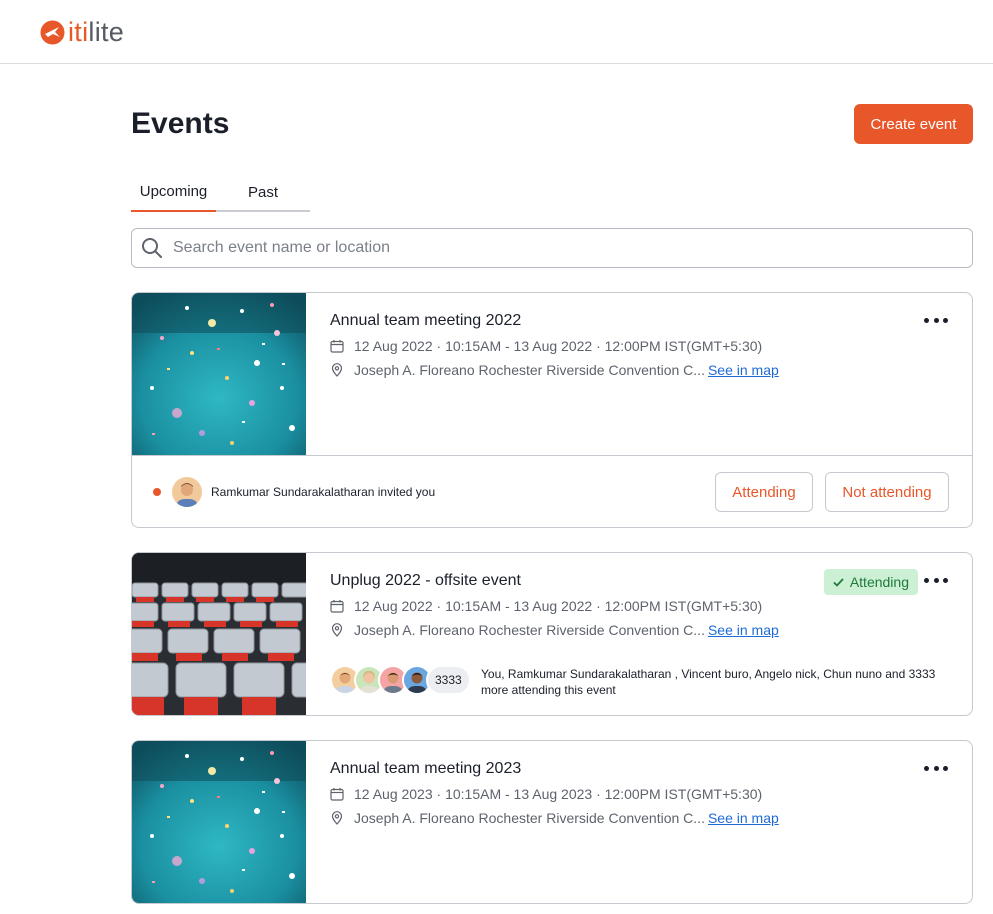  What do you see at coordinates (913, 124) in the screenshot?
I see `create-event-button: Create event` at bounding box center [913, 124].